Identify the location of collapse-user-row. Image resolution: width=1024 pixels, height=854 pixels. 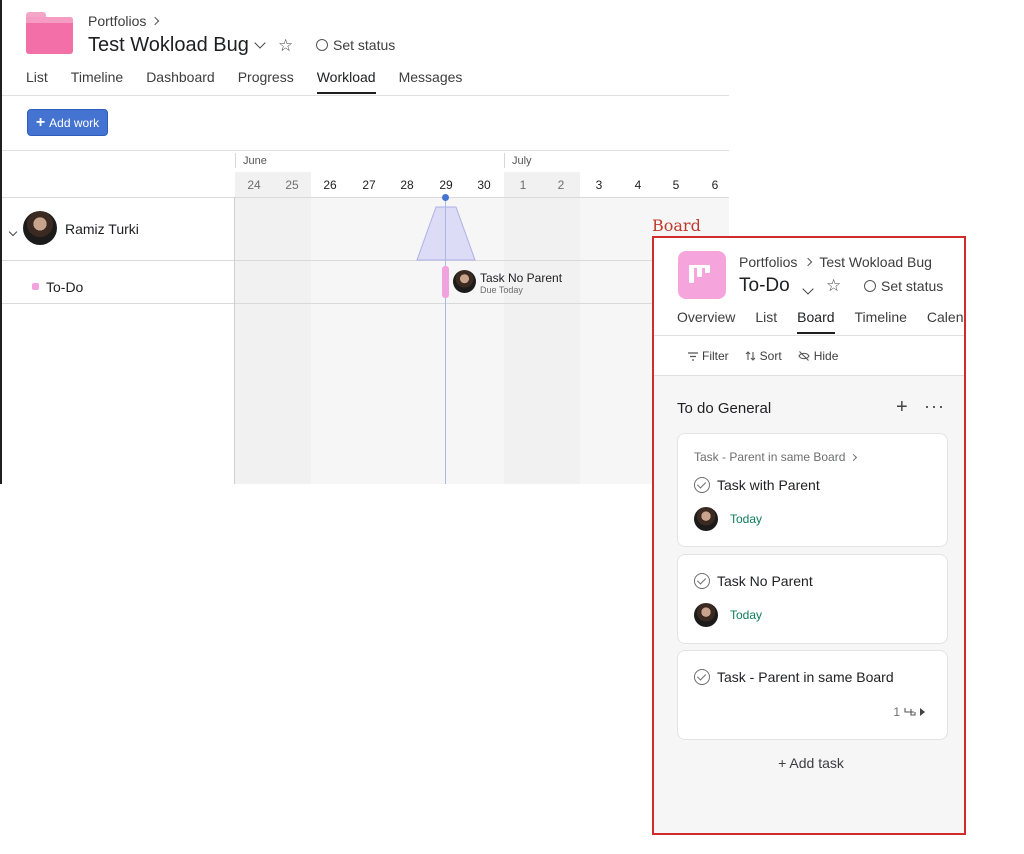
(13, 231).